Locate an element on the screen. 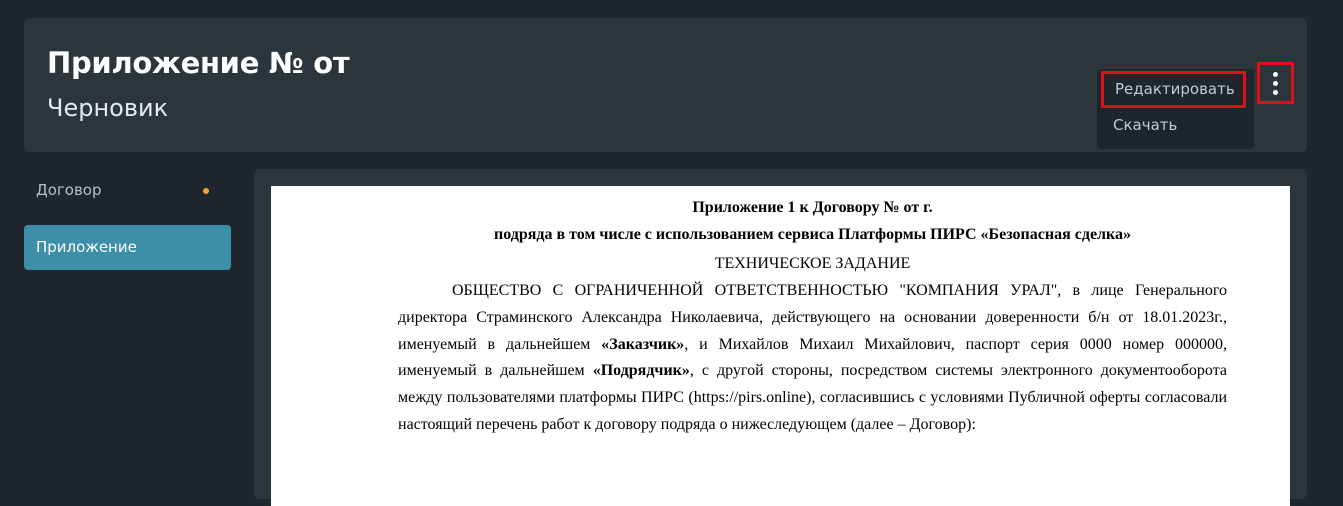  sidebar-item-appendix: Приложение is located at coordinates (127, 247).